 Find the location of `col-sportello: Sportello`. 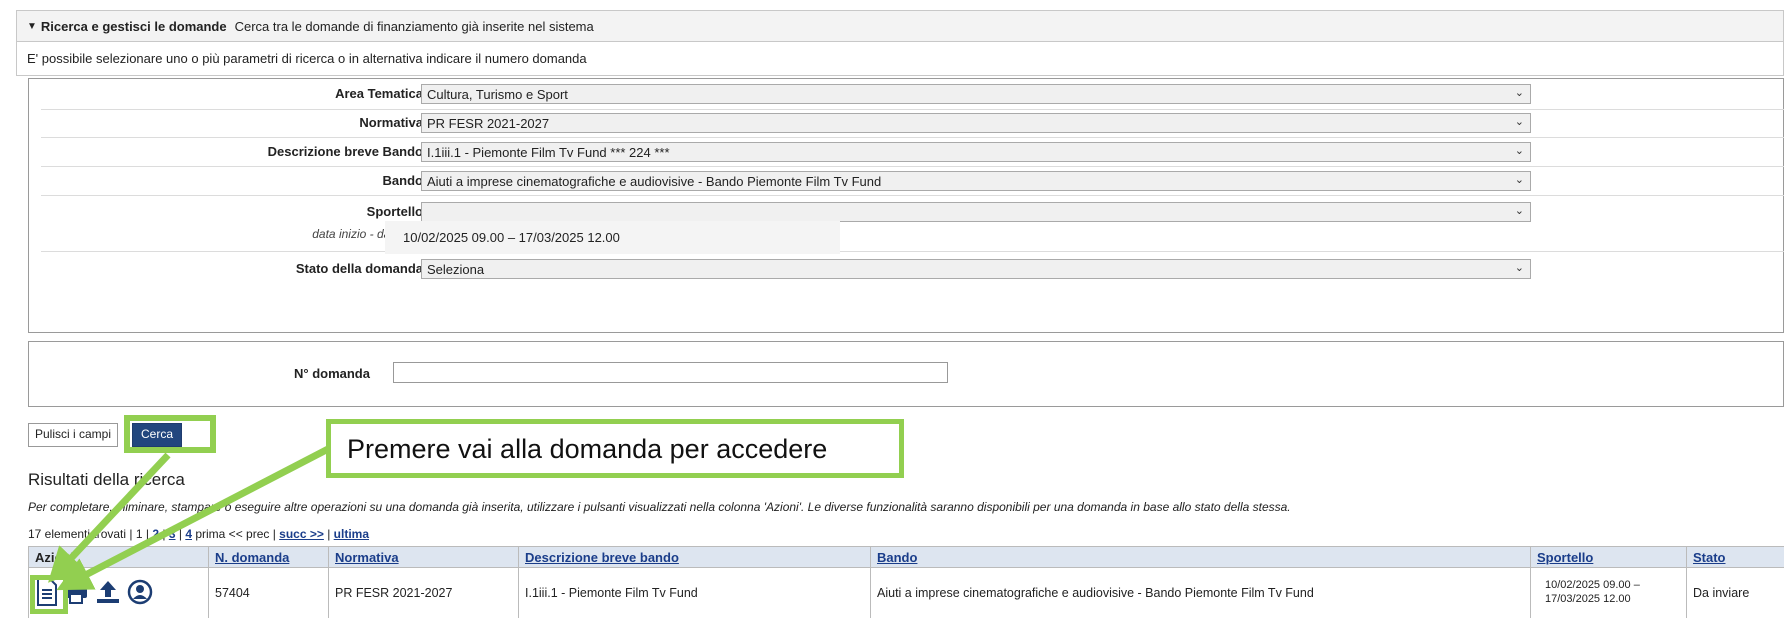

col-sportello: Sportello is located at coordinates (1609, 557).